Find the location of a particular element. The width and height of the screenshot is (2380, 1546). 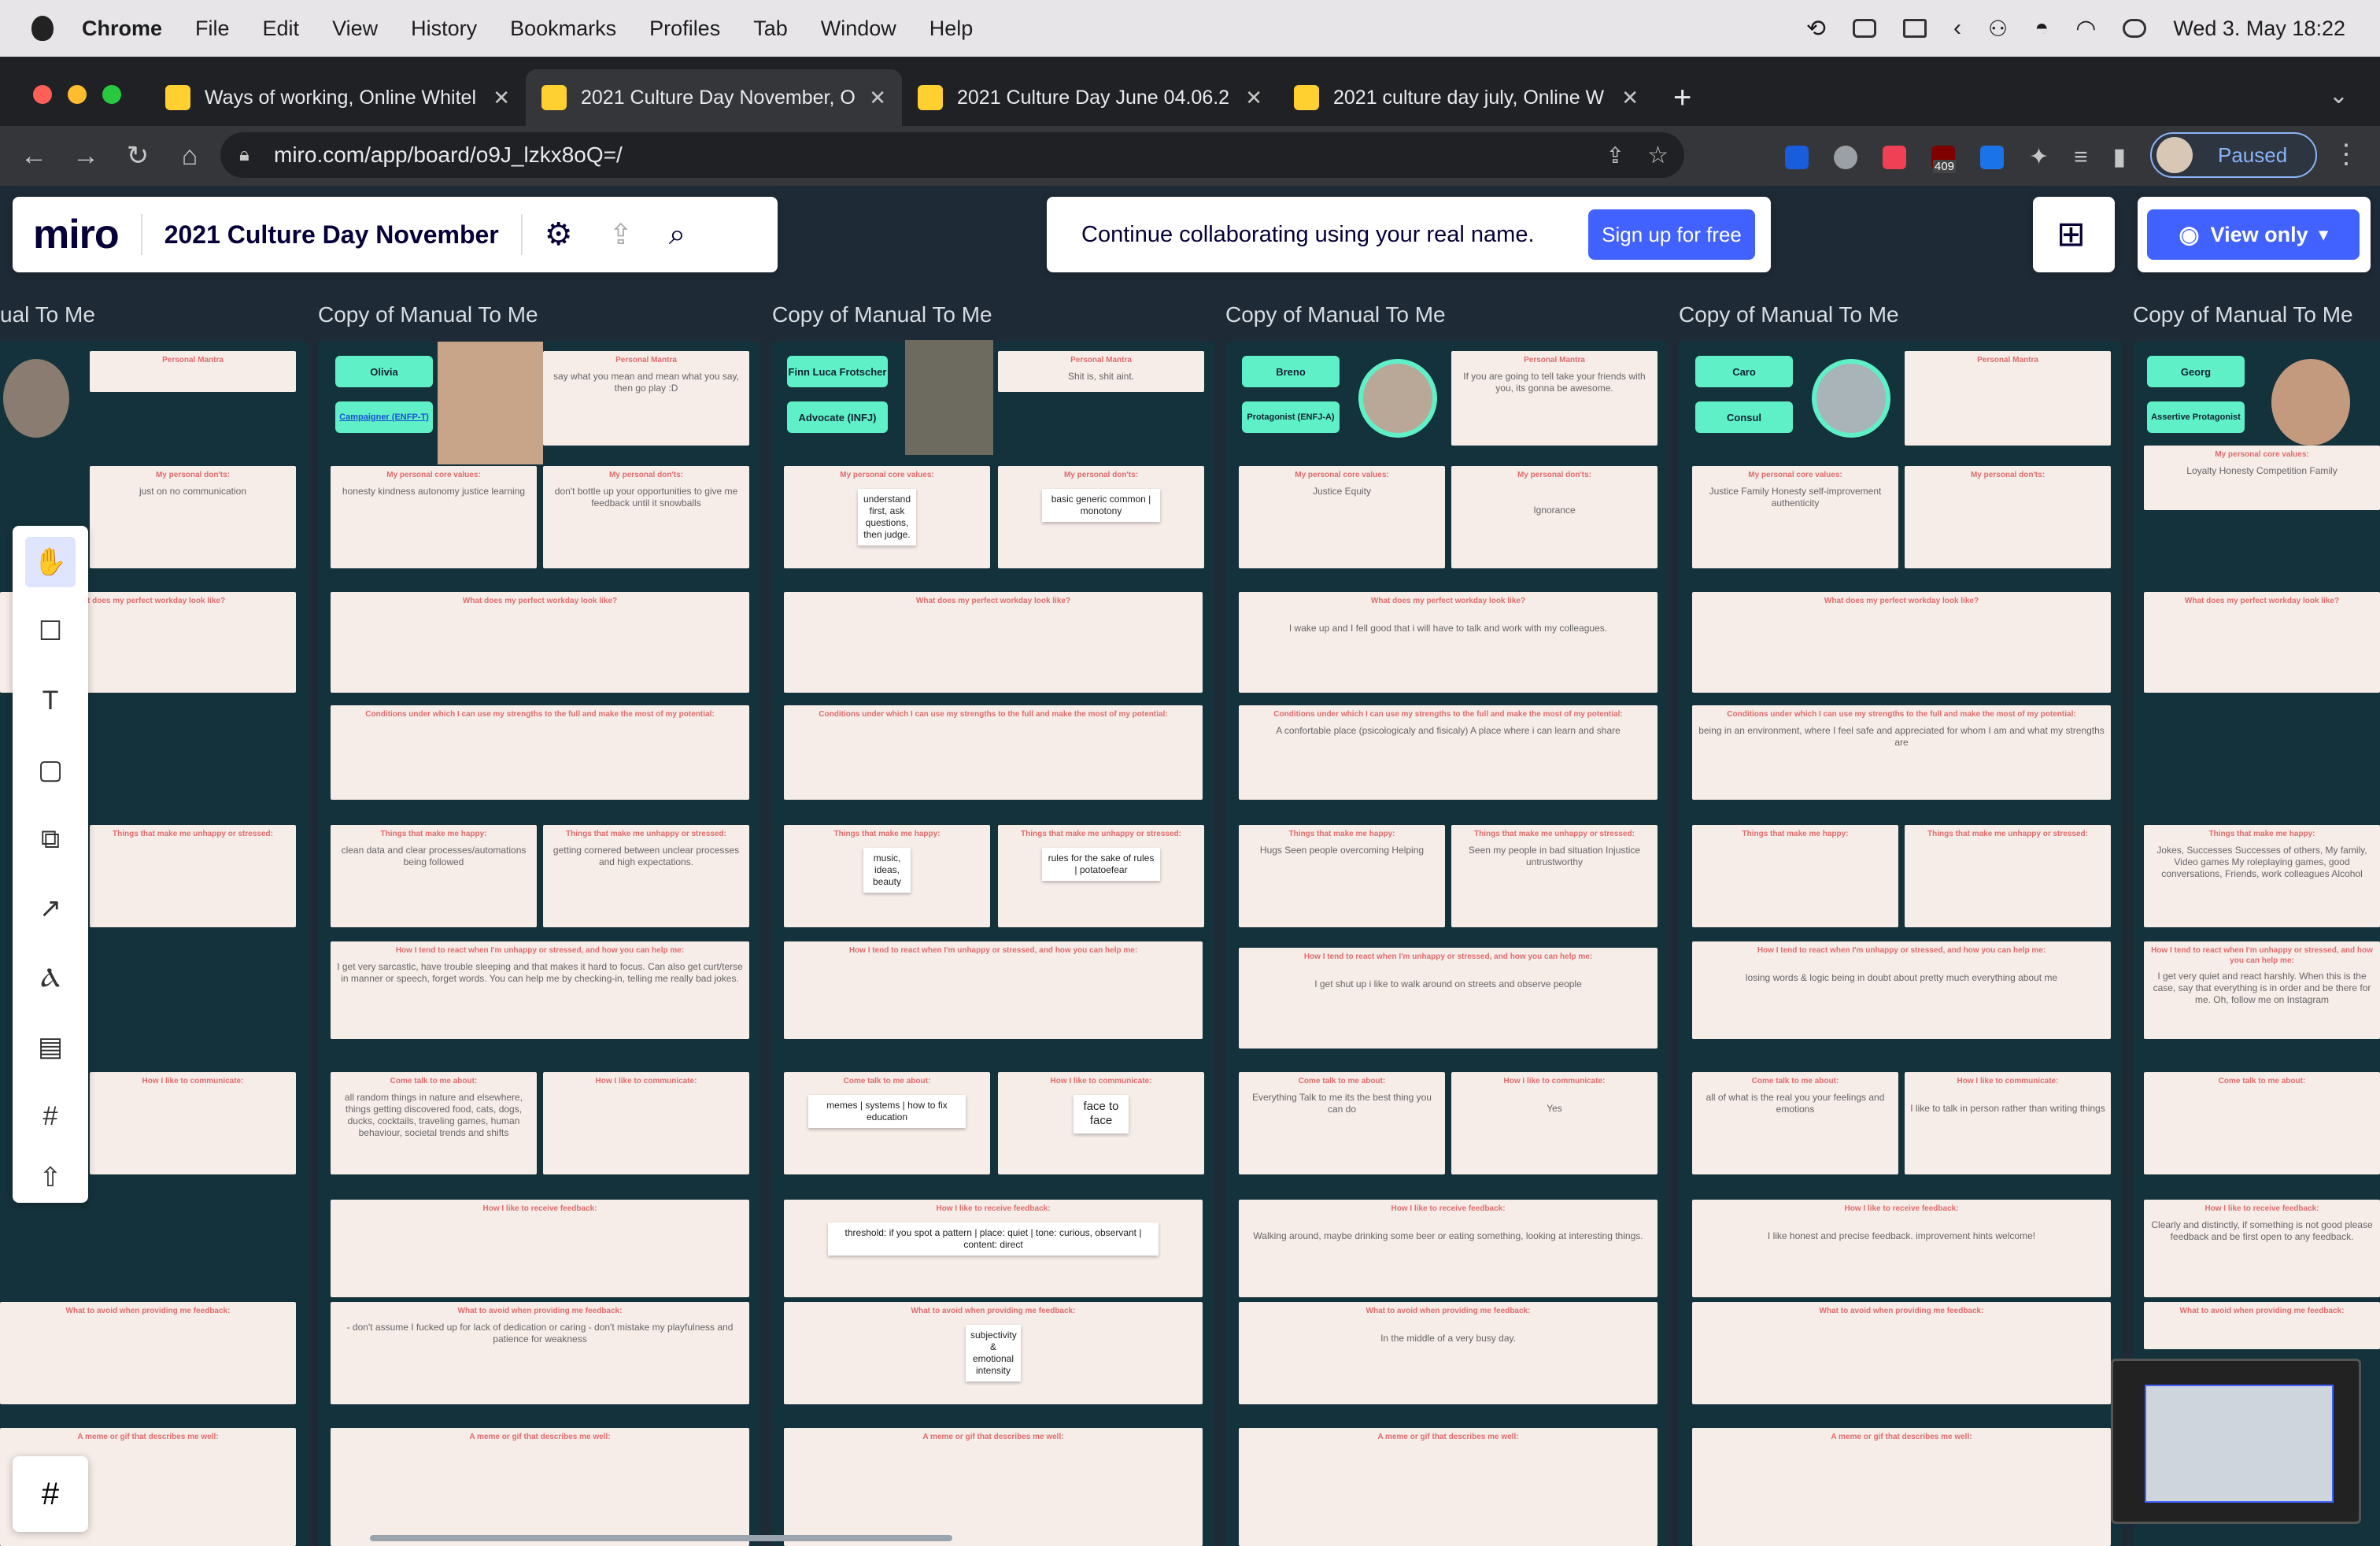

ghostery-icon is located at coordinates (1845, 157).